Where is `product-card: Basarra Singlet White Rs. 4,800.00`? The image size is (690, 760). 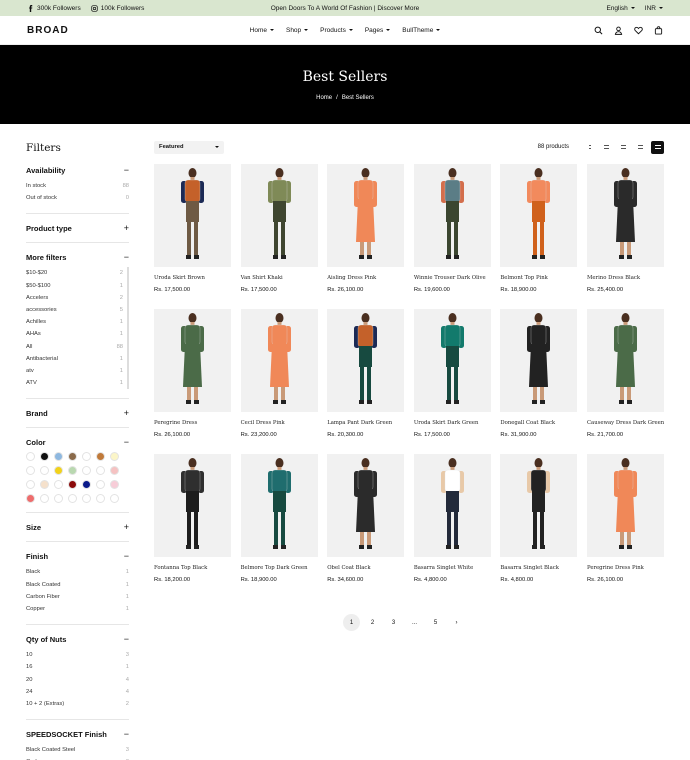 product-card: Basarra Singlet White Rs. 4,800.00 is located at coordinates (452, 526).